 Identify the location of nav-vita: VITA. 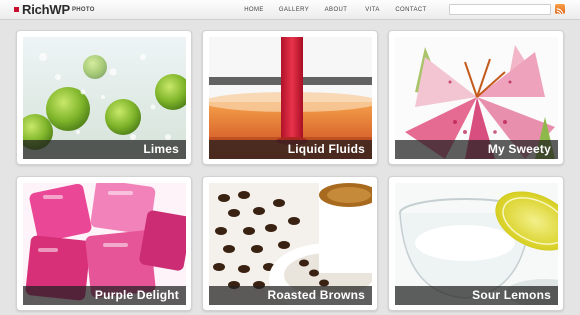
(372, 11).